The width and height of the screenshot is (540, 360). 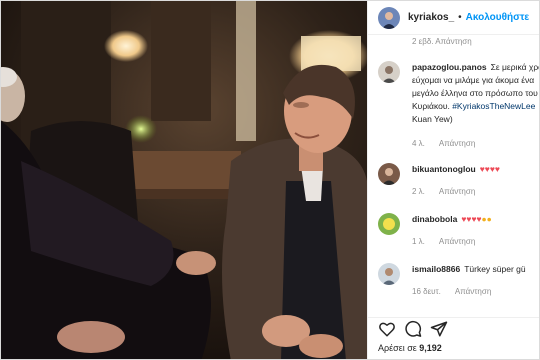 What do you see at coordinates (493, 106) in the screenshot?
I see `comment-hashtag: #KyriakosTheNewLee` at bounding box center [493, 106].